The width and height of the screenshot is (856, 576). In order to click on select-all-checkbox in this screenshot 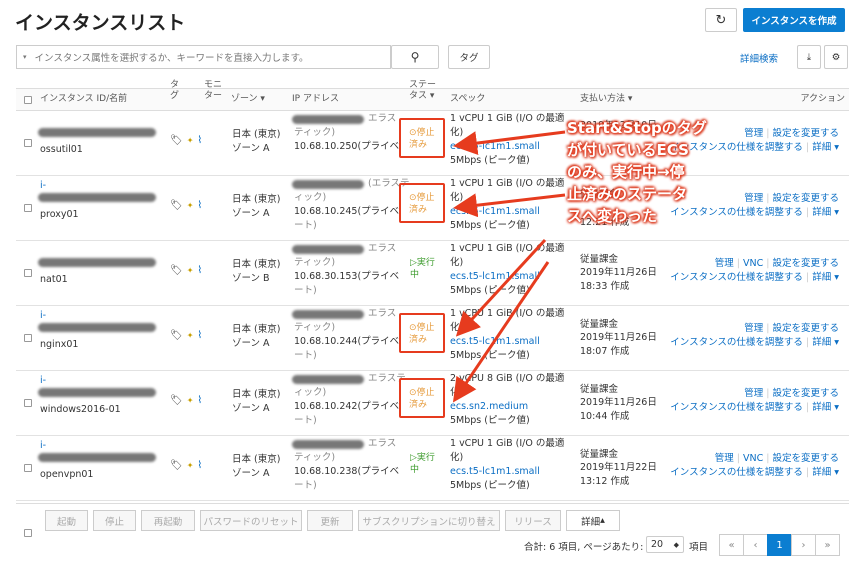, I will do `click(28, 100)`.